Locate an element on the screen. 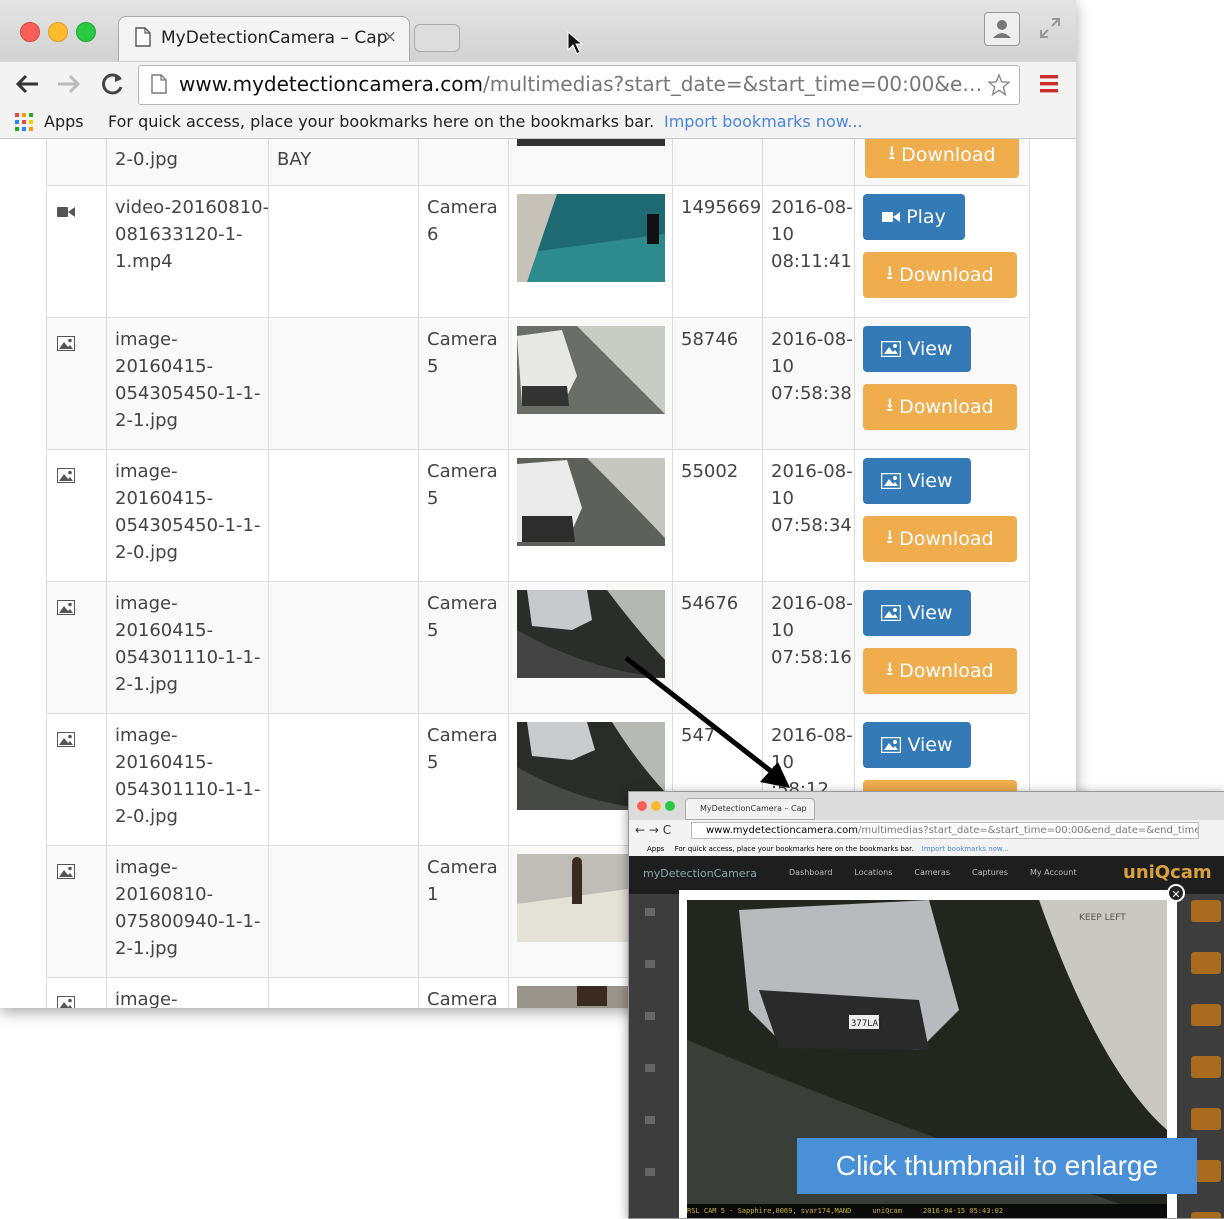 This screenshot has height=1219, width=1224. tab-active: MyDetectionCamera – Cap × is located at coordinates (264, 38).